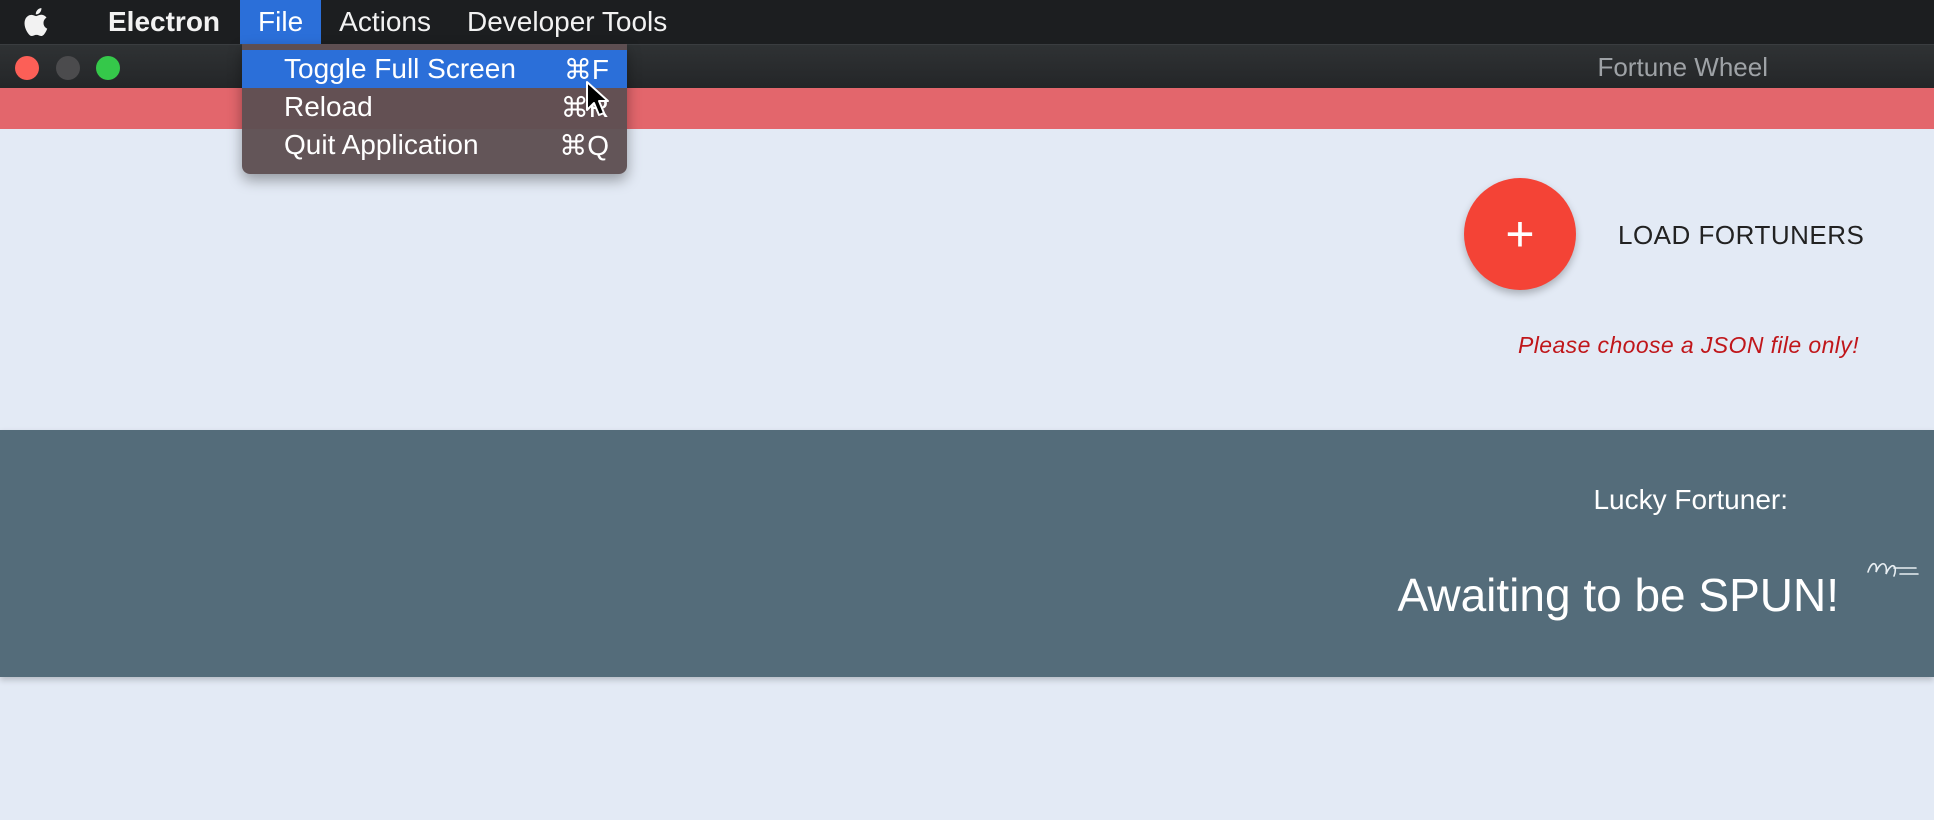  What do you see at coordinates (1892, 569) in the screenshot?
I see `scribble-icon` at bounding box center [1892, 569].